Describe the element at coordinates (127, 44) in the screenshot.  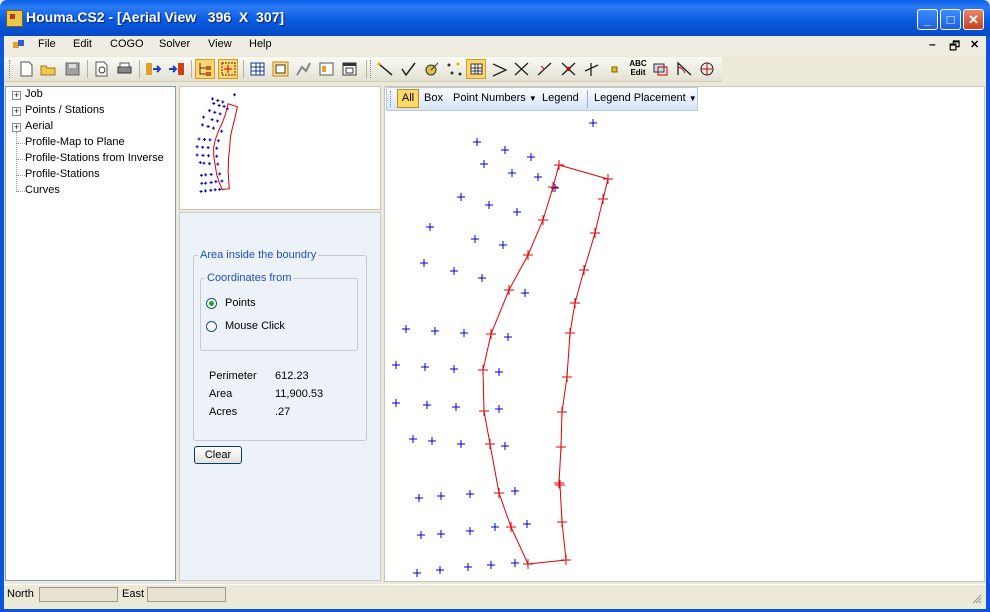
I see `menu-cogo: COGO` at that location.